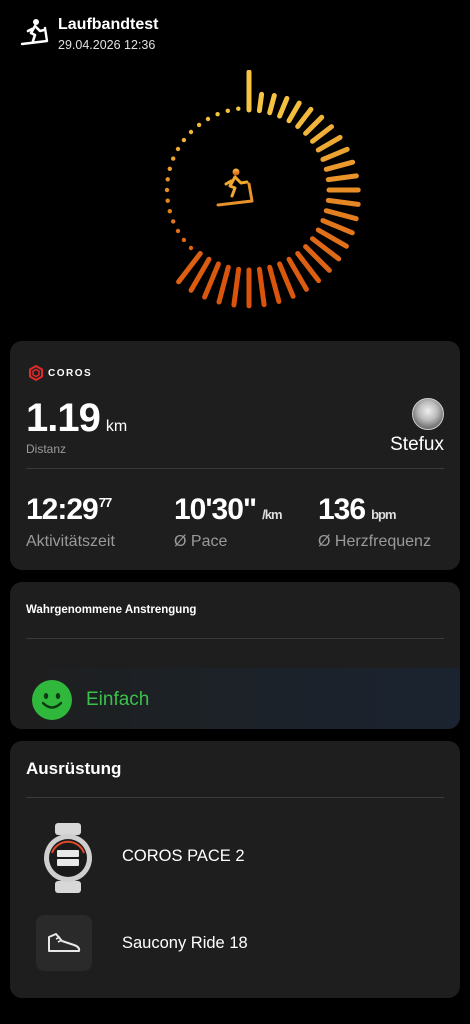 The image size is (470, 1024). What do you see at coordinates (74, 768) in the screenshot?
I see `gear-title: Ausrüstung` at bounding box center [74, 768].